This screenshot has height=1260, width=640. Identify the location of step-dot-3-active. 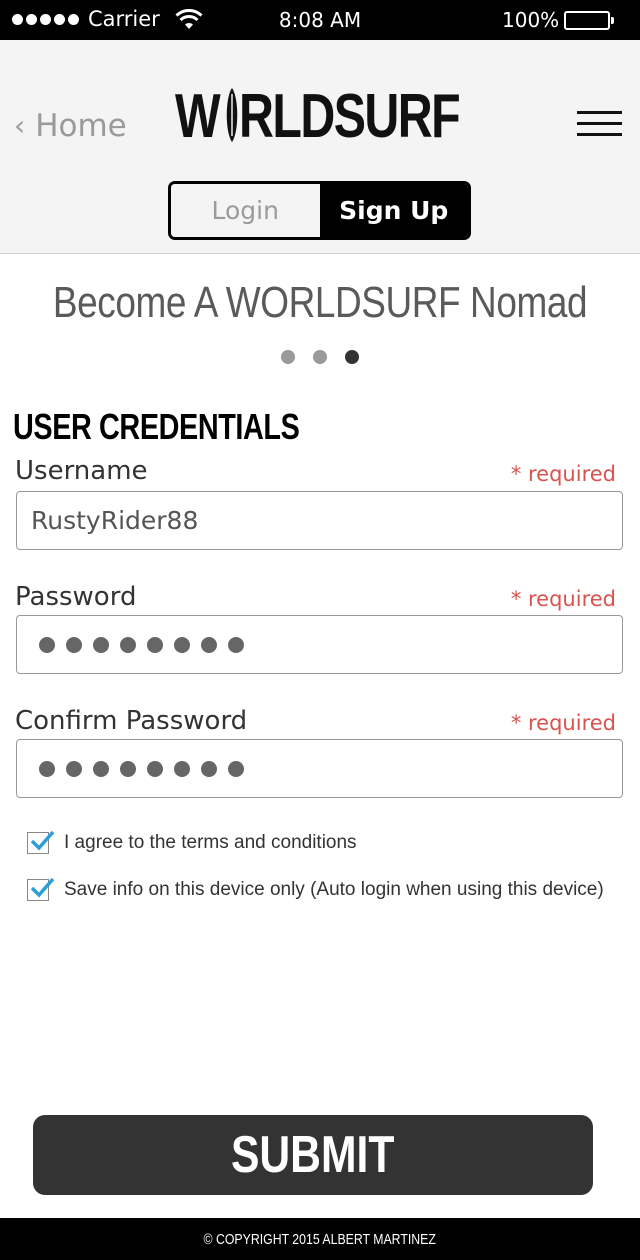
(352, 357).